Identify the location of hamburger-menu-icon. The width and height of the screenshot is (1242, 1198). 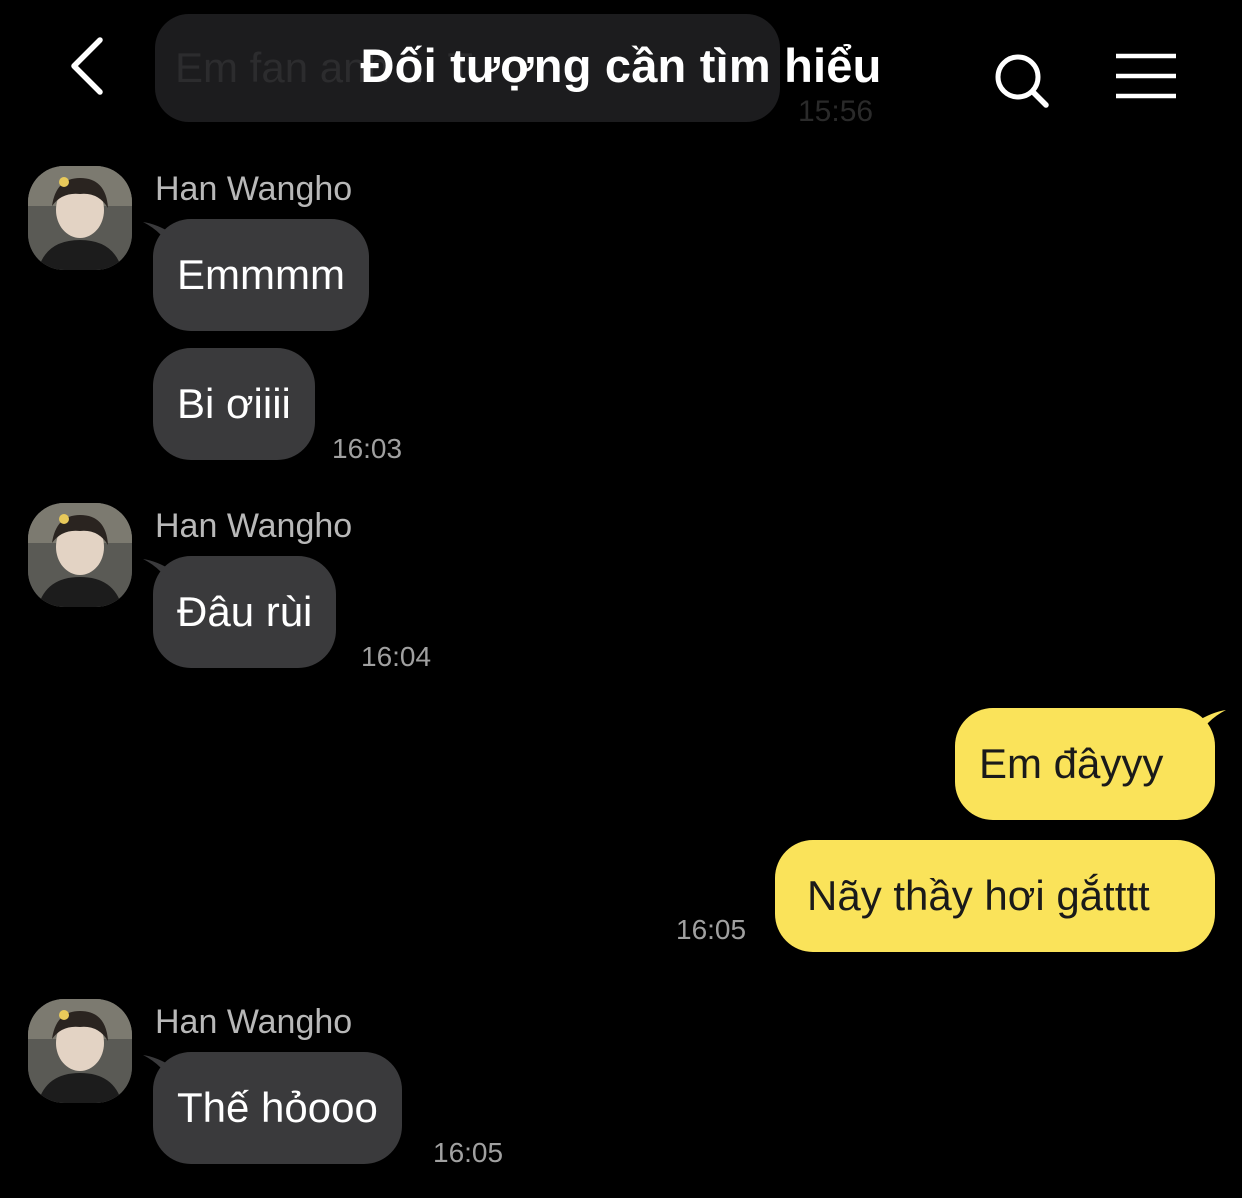
(1146, 76).